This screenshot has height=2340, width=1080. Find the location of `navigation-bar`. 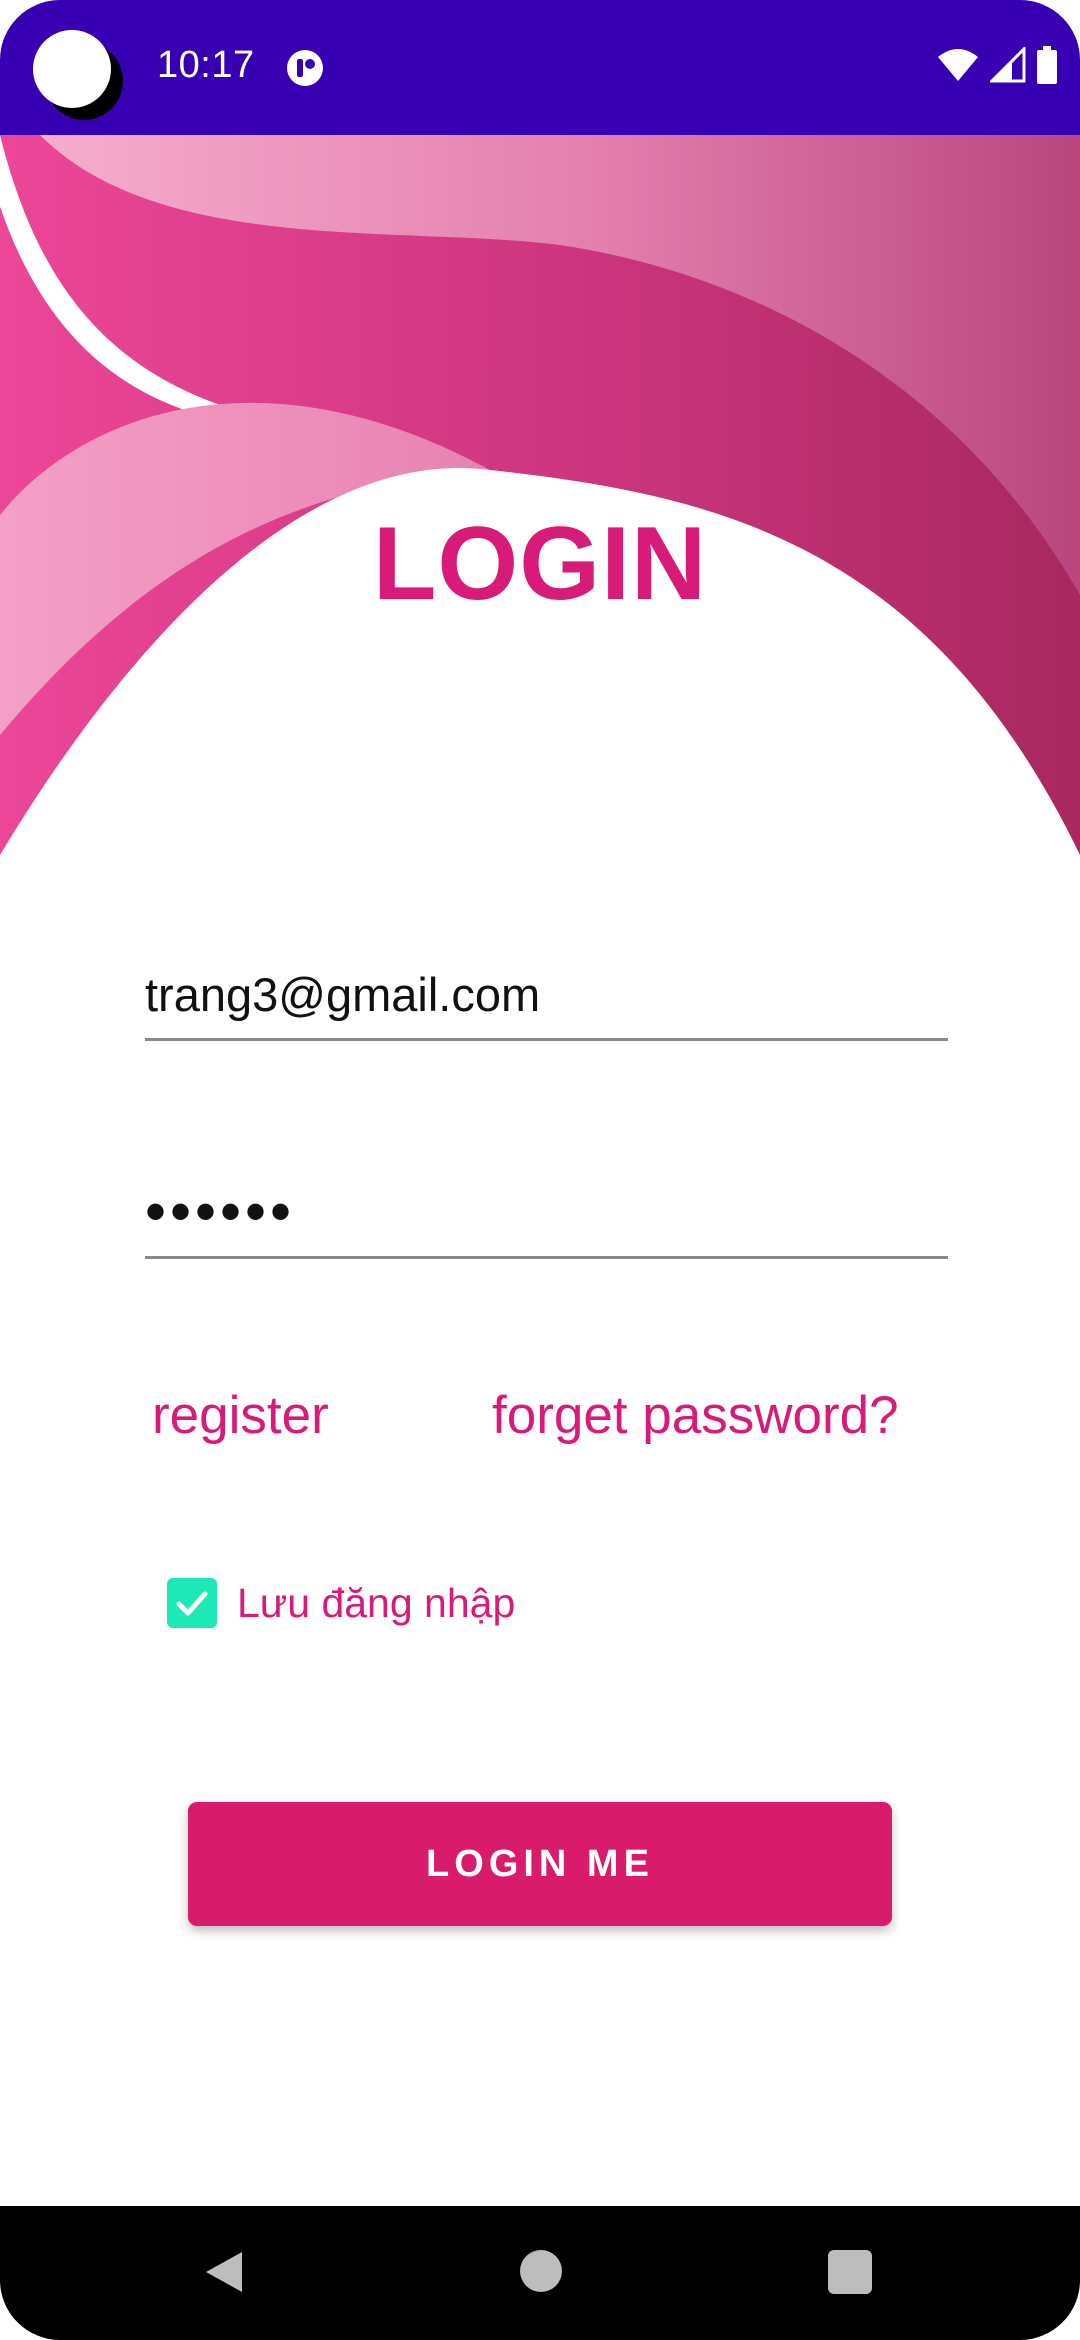

navigation-bar is located at coordinates (540, 2273).